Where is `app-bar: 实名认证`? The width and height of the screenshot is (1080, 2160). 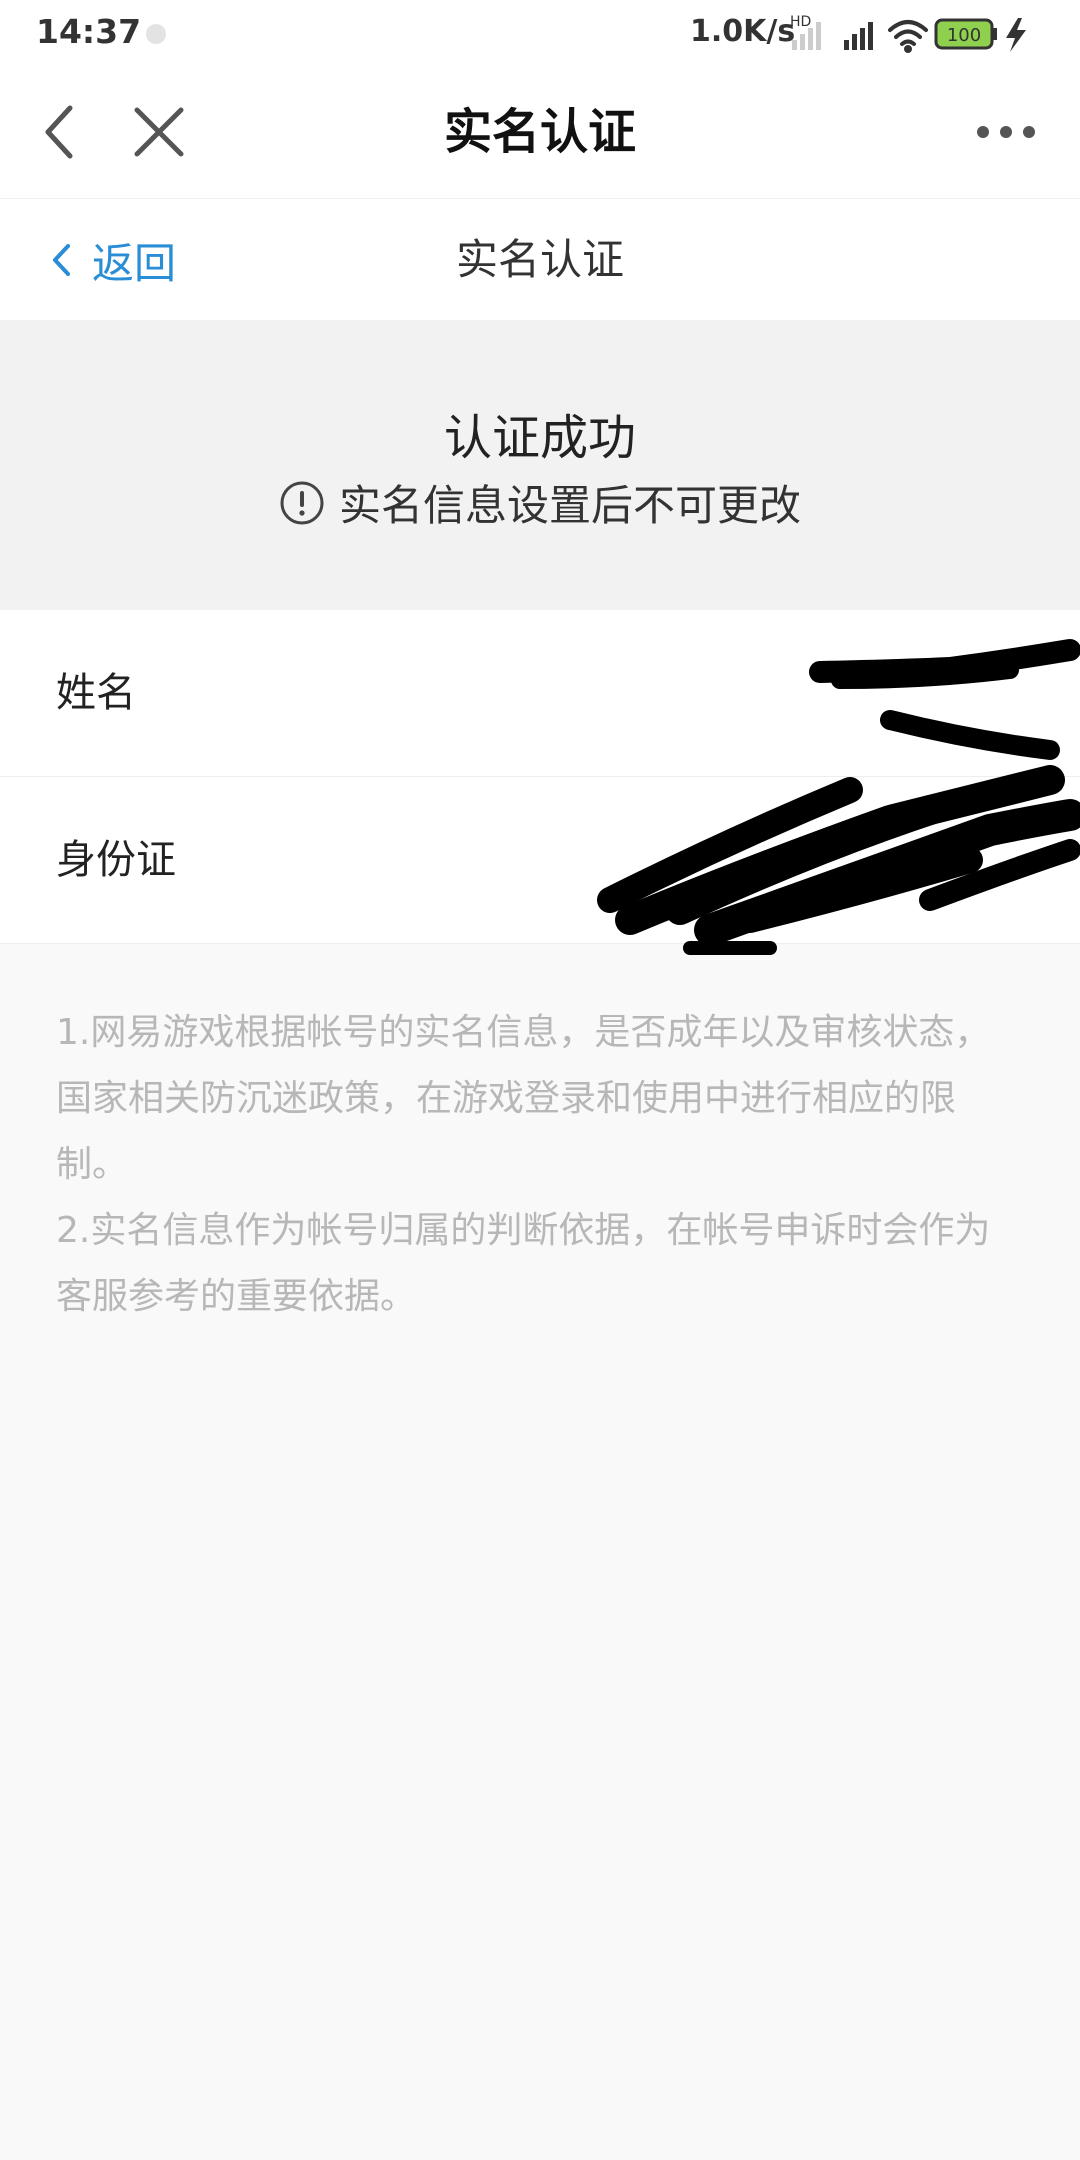
app-bar: 实名认证 is located at coordinates (540, 132).